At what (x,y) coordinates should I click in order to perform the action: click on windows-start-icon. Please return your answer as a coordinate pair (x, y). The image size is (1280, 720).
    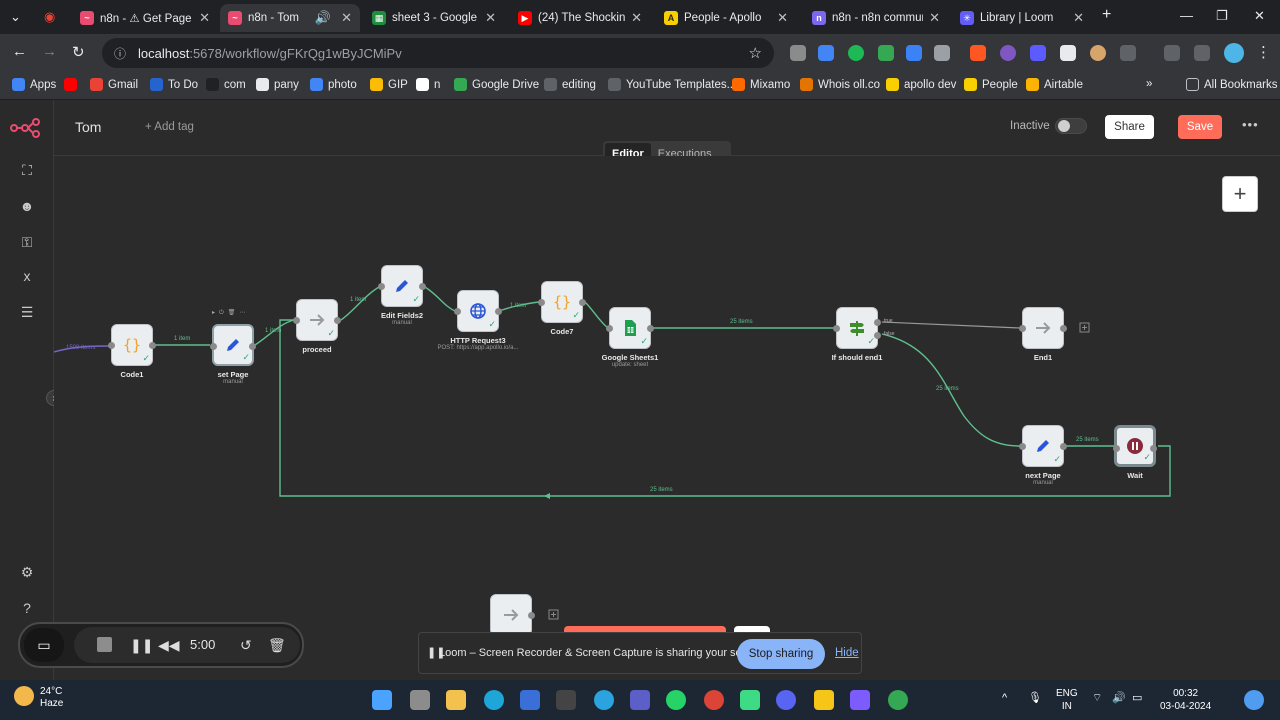
    Looking at the image, I should click on (382, 700).